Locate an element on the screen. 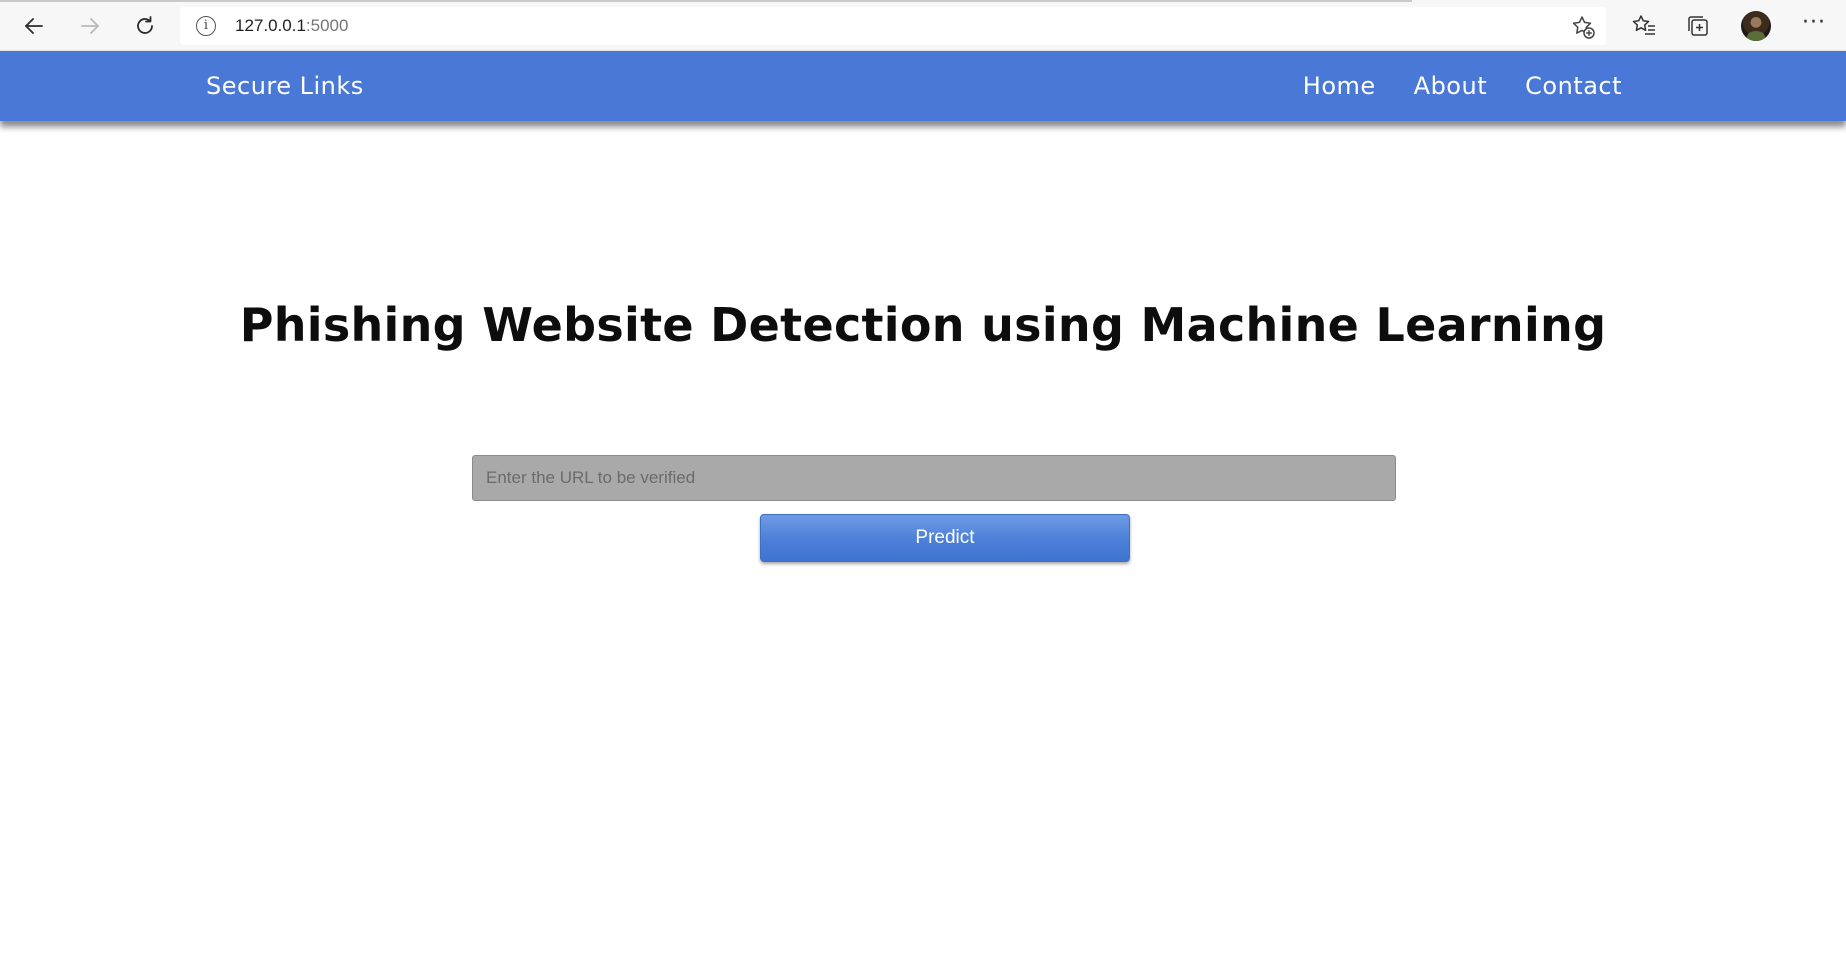  tab-strip-edge is located at coordinates (706, 1).